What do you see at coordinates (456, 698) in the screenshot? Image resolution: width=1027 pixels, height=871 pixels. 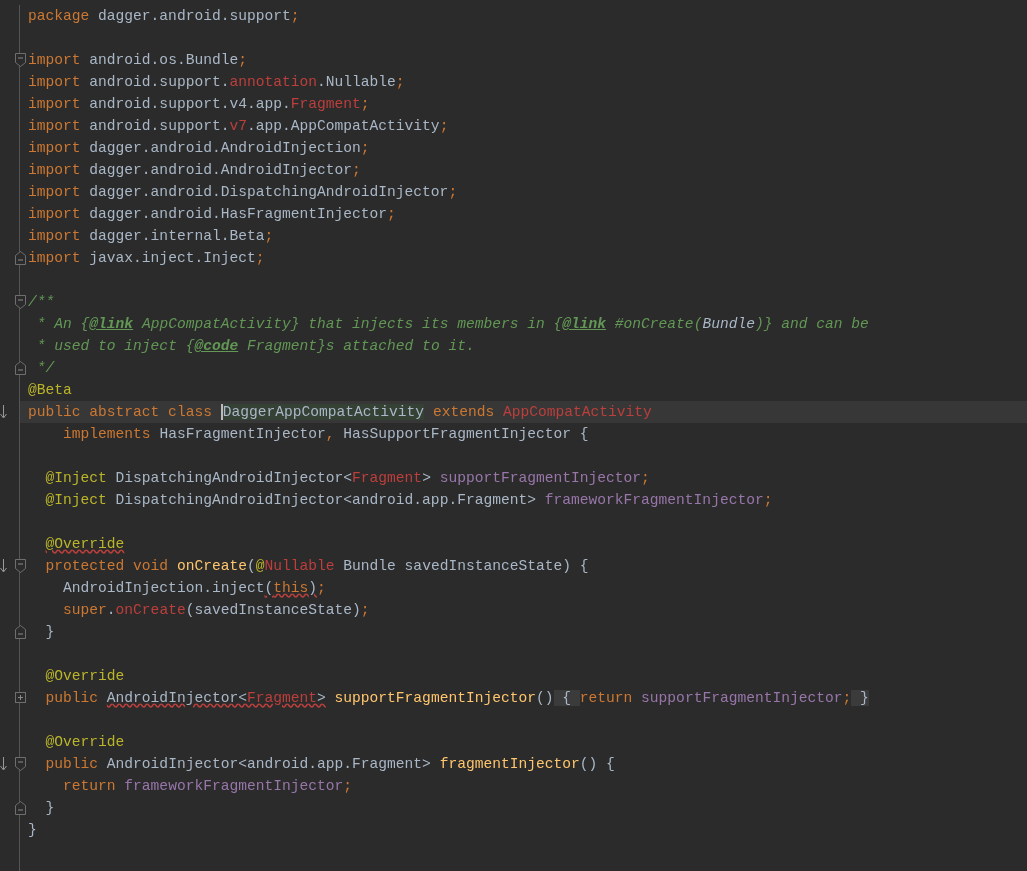 I see `code-line: public AndroidInjector<Fragment> supportFragmentInjector() { return supportFragmentInjector; }` at bounding box center [456, 698].